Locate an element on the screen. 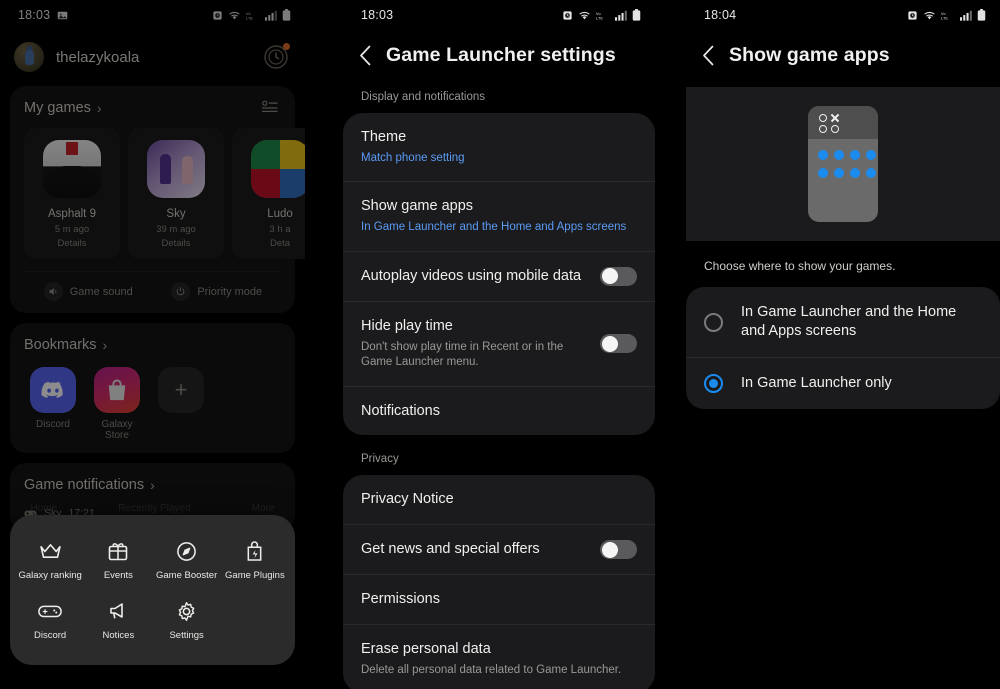 The height and width of the screenshot is (689, 1000). game-sound-button: Game sound is located at coordinates (88, 291).